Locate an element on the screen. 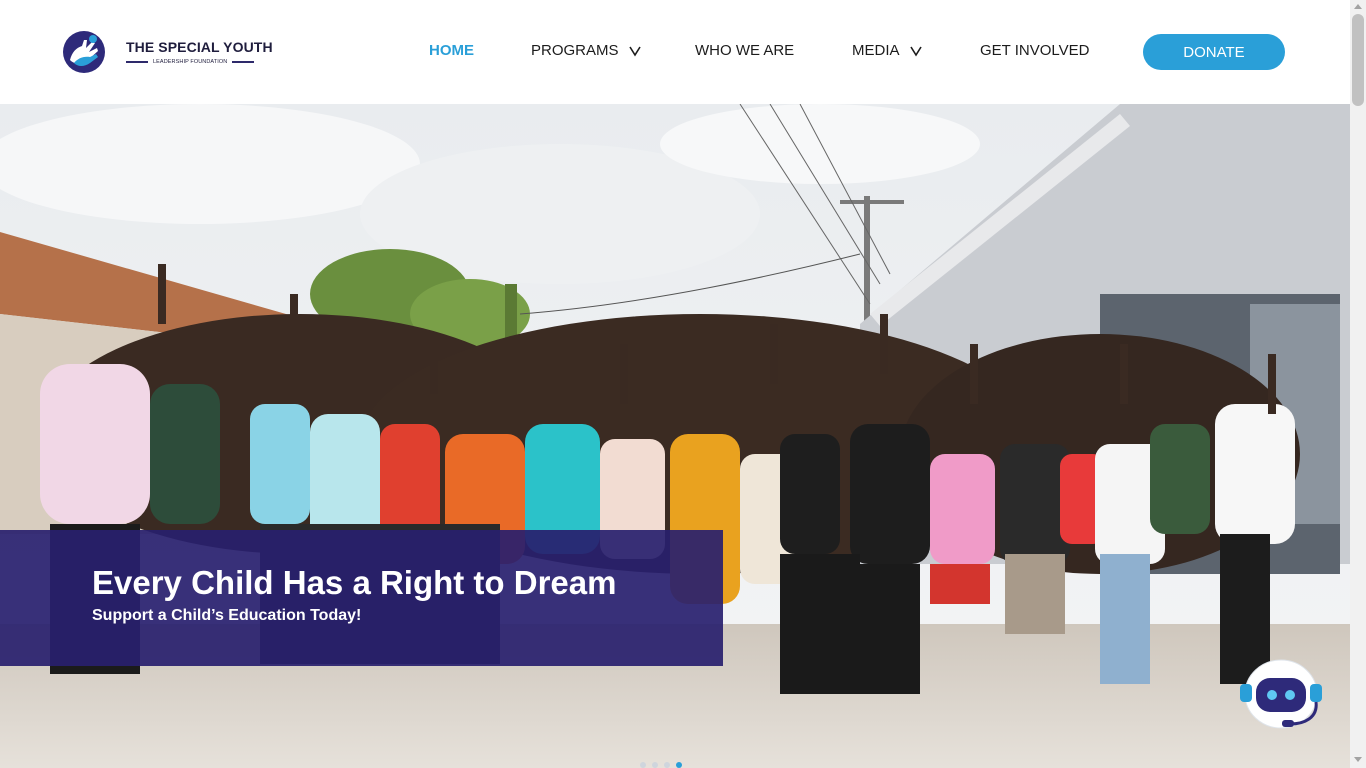 The height and width of the screenshot is (768, 1366). donate-button: DONATE is located at coordinates (1214, 52).